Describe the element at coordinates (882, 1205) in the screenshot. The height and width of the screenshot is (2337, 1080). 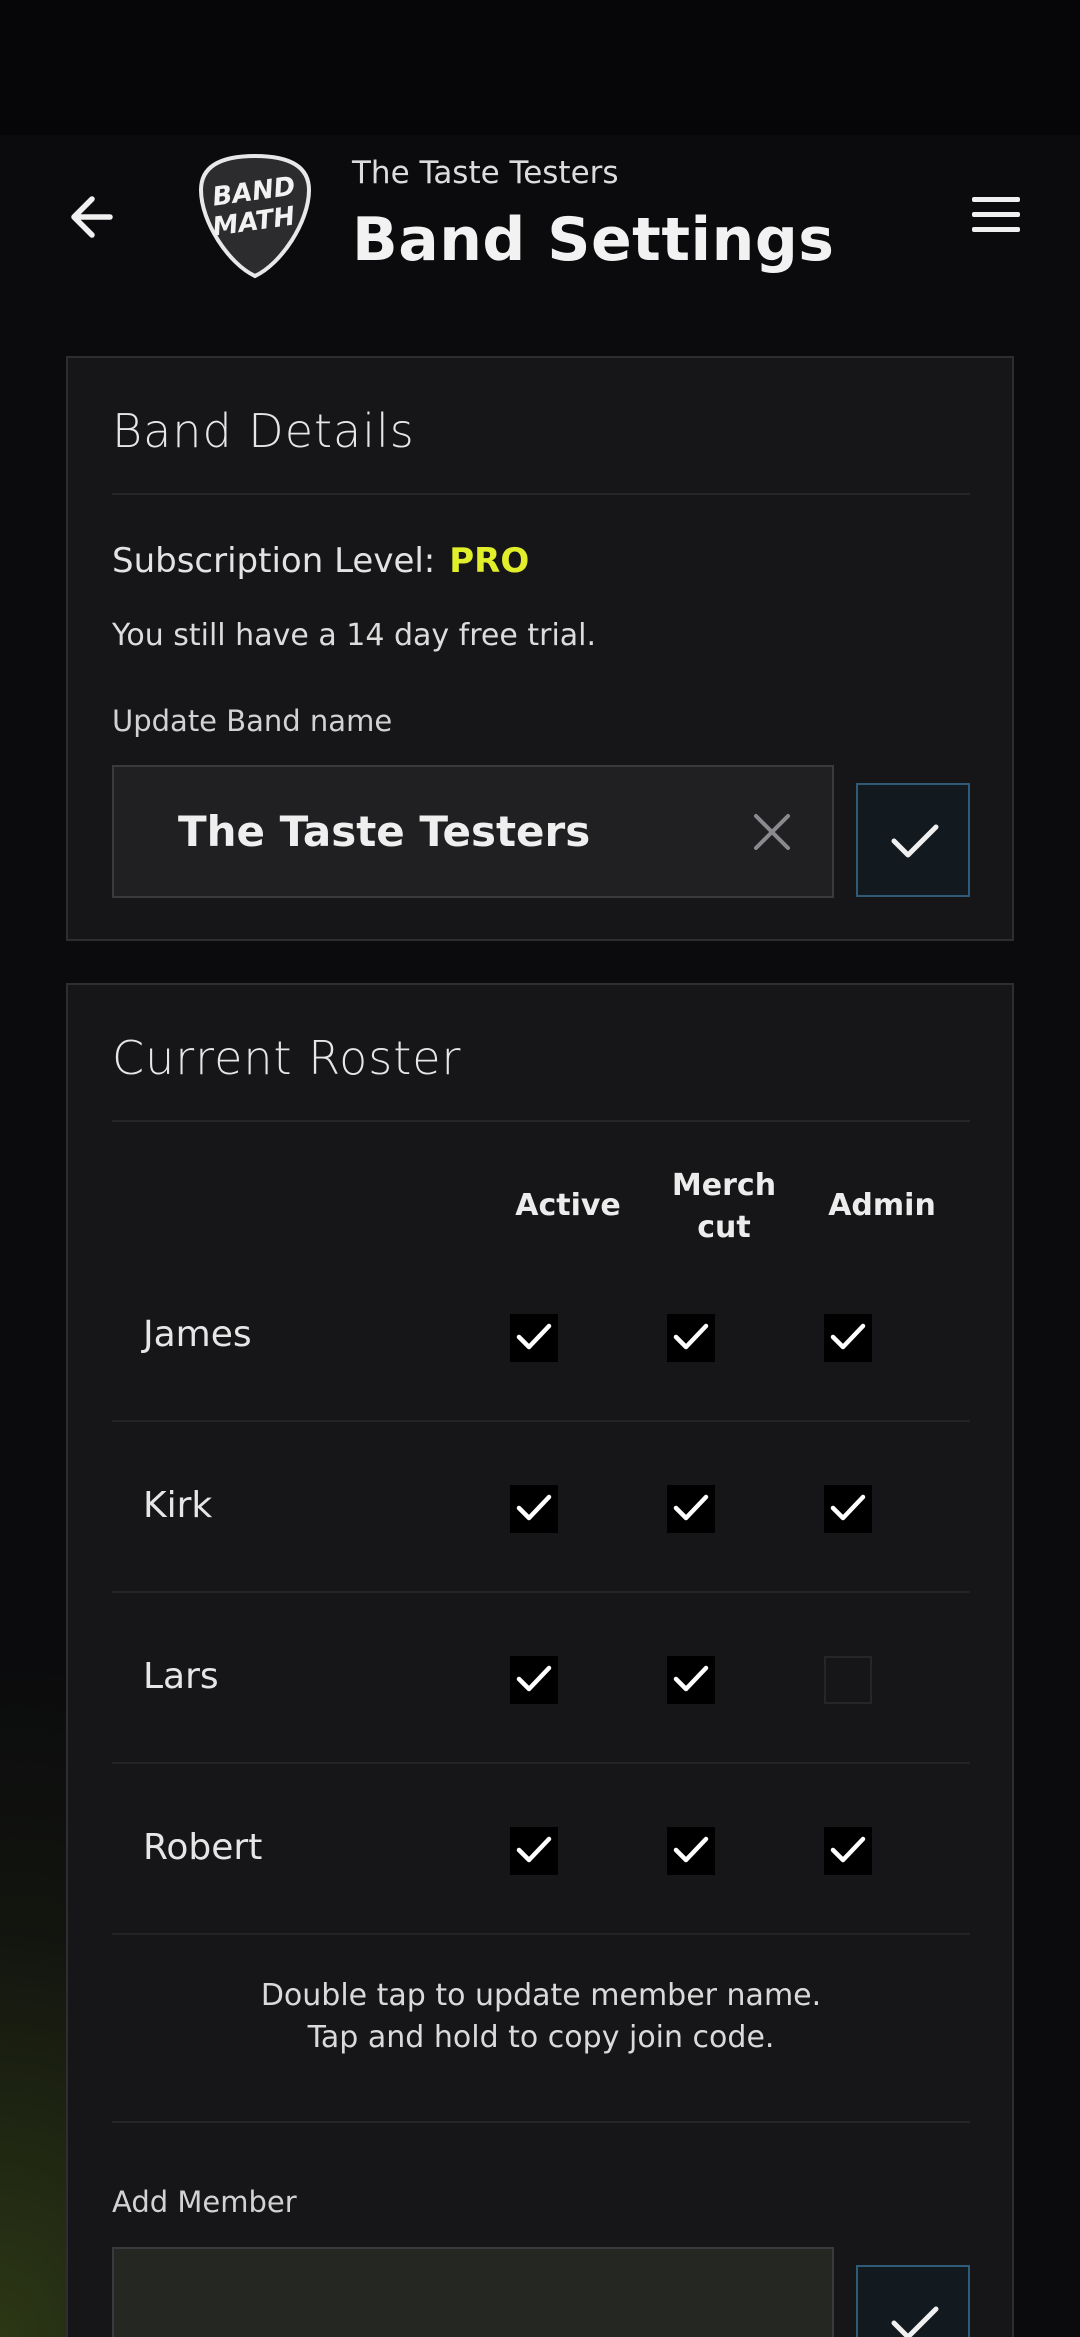
I see `column-header-admin: Admin` at that location.